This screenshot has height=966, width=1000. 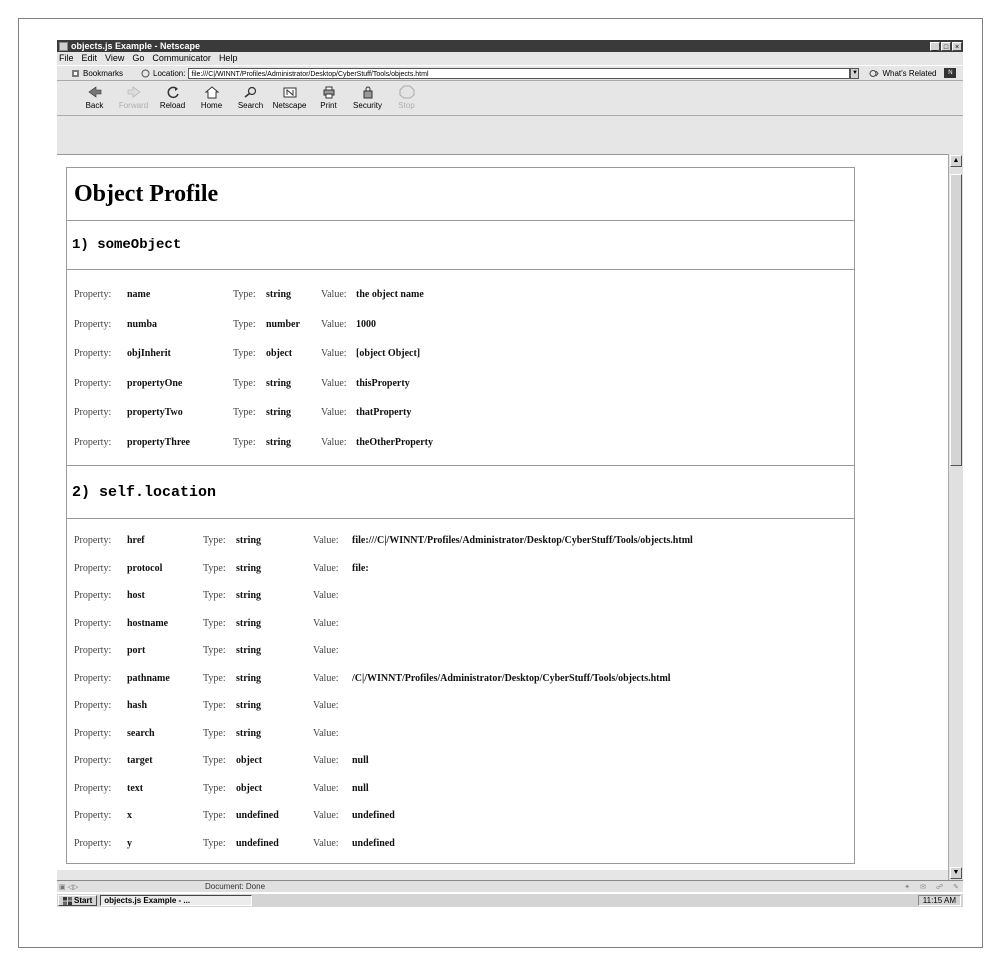 I want to click on property-name: propertyThree, so click(x=158, y=442).